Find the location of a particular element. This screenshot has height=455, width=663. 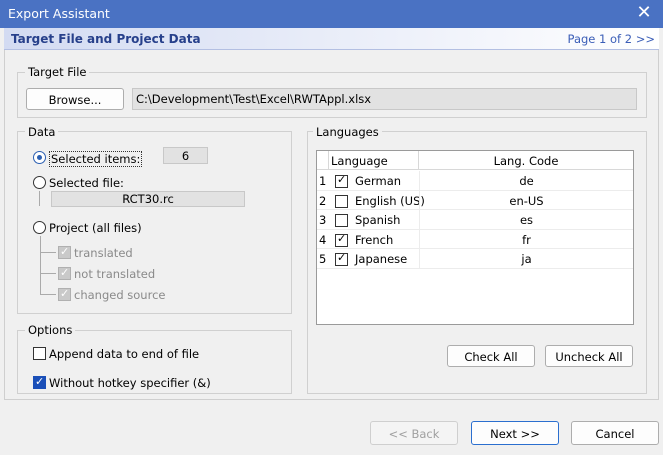

table-row: 4 French fr is located at coordinates (475, 239).